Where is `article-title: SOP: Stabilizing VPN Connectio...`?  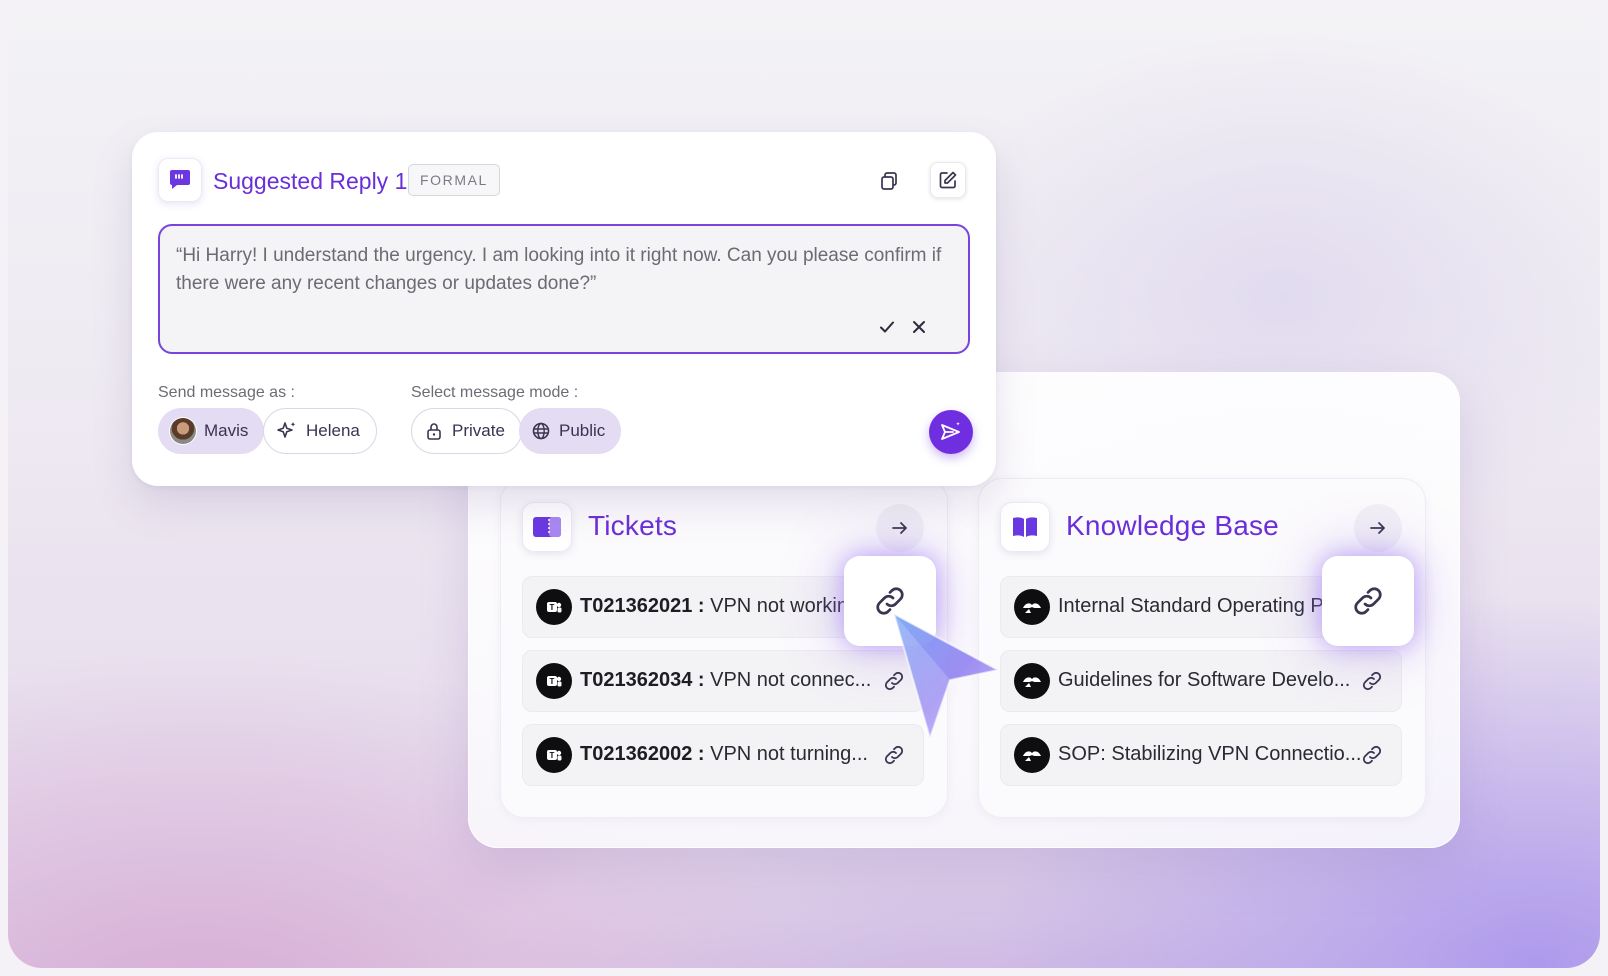
article-title: SOP: Stabilizing VPN Connectio... is located at coordinates (1210, 754).